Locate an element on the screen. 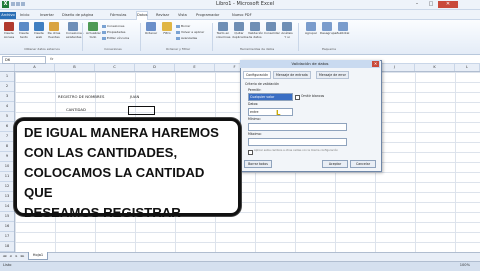 This screenshot has width=480, height=271. row-header: 10 is located at coordinates (7, 167).